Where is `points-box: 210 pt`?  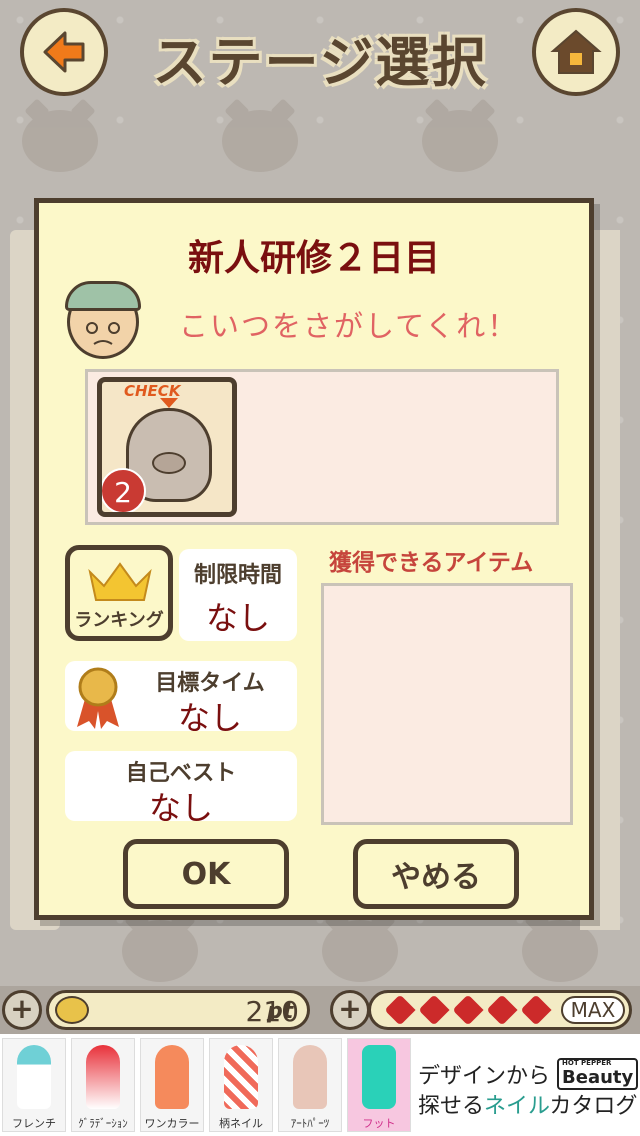
points-box: 210 pt is located at coordinates (178, 1010).